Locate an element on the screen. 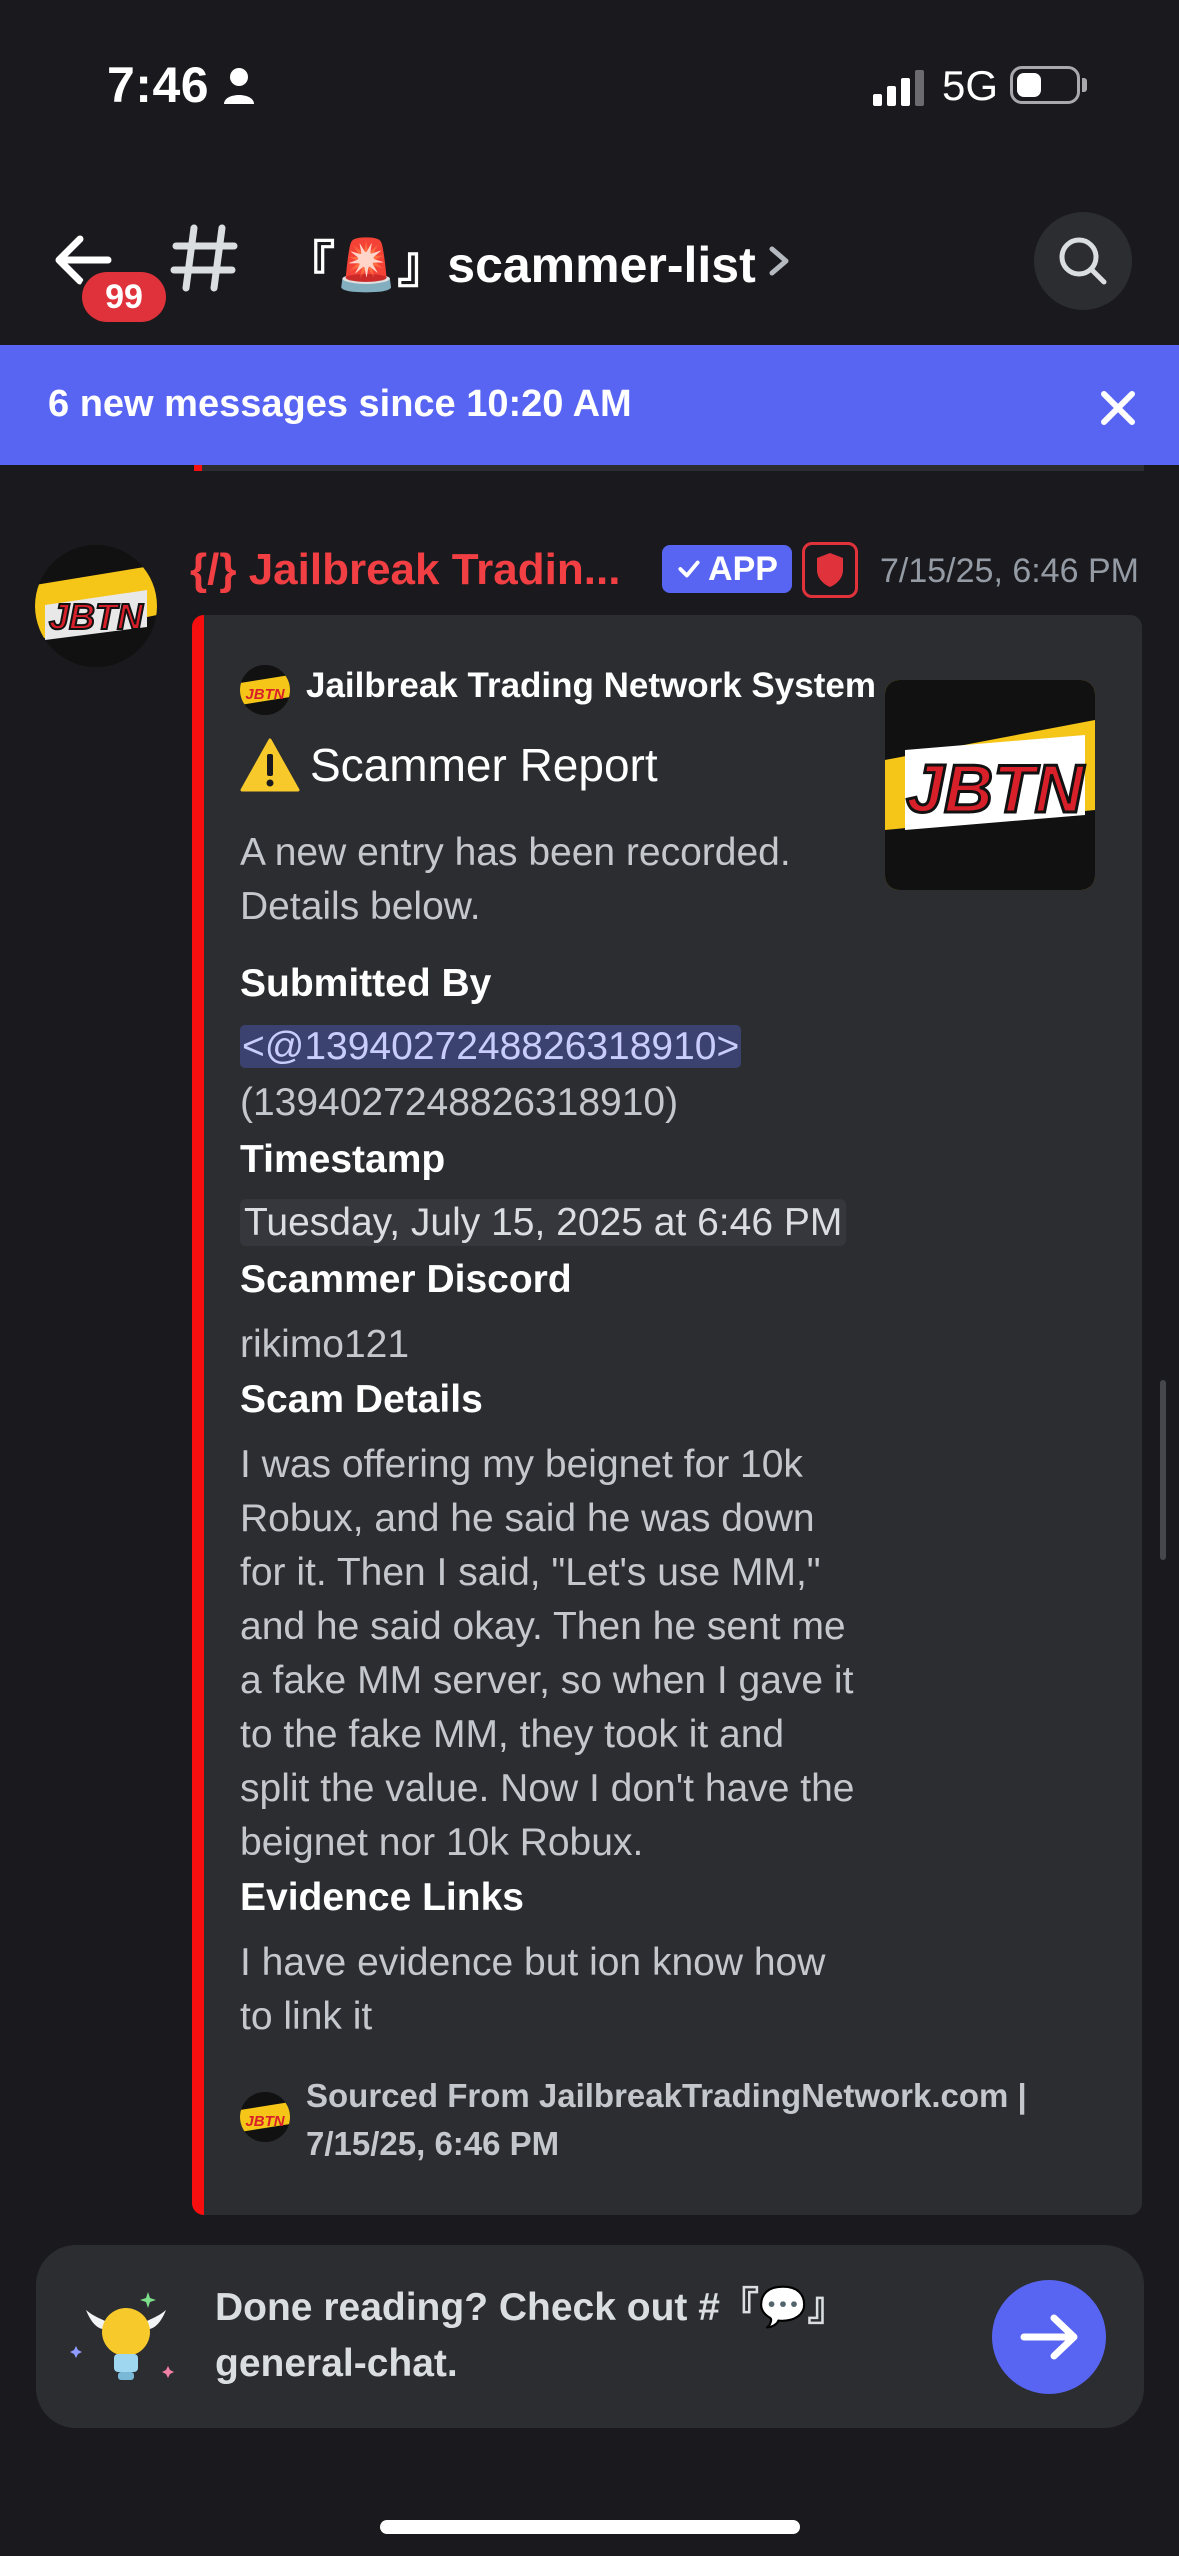  jbtn-logo-icon: JBTN is located at coordinates (96, 606).